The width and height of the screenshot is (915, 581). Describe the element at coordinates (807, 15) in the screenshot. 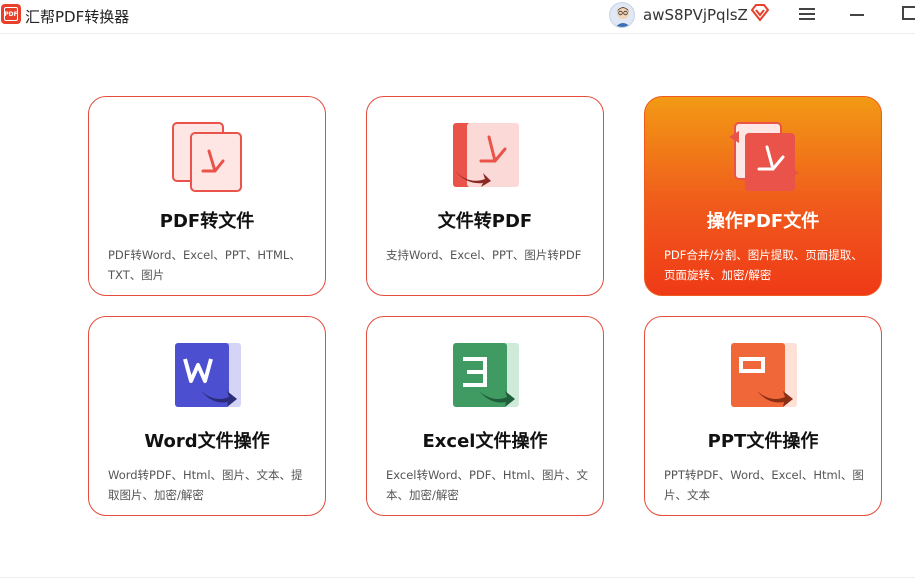

I see `hamburger-menu-icon` at that location.